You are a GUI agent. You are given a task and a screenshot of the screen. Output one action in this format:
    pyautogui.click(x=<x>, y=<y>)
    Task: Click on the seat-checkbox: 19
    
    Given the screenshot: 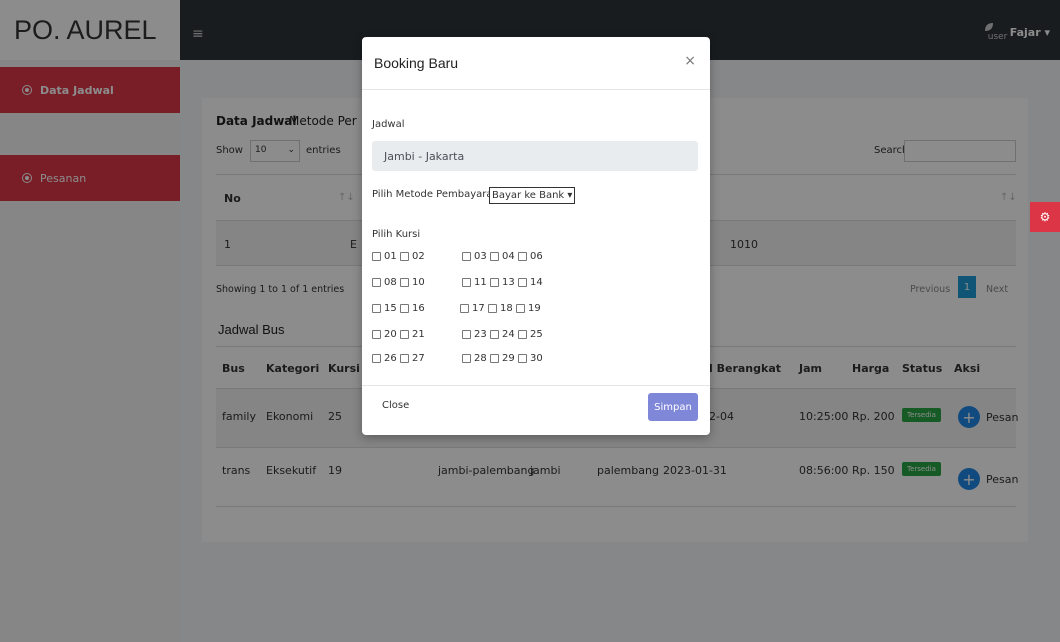 What is the action you would take?
    pyautogui.click(x=528, y=308)
    